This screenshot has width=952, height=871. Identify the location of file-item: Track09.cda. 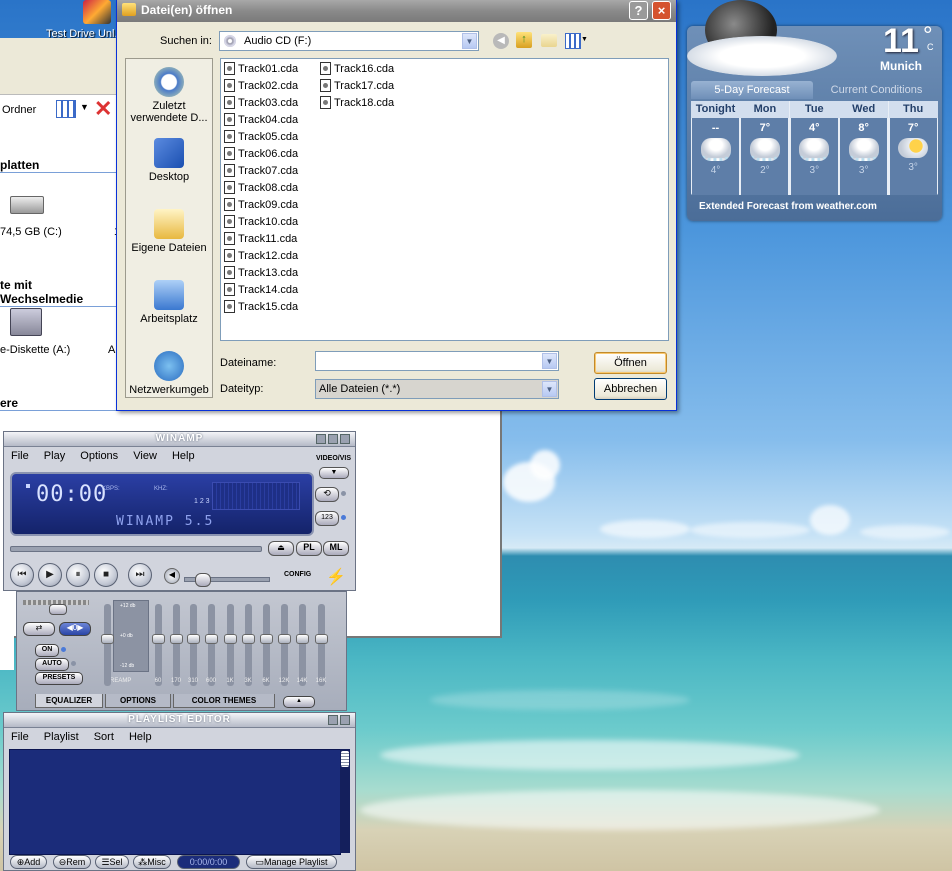
(261, 205).